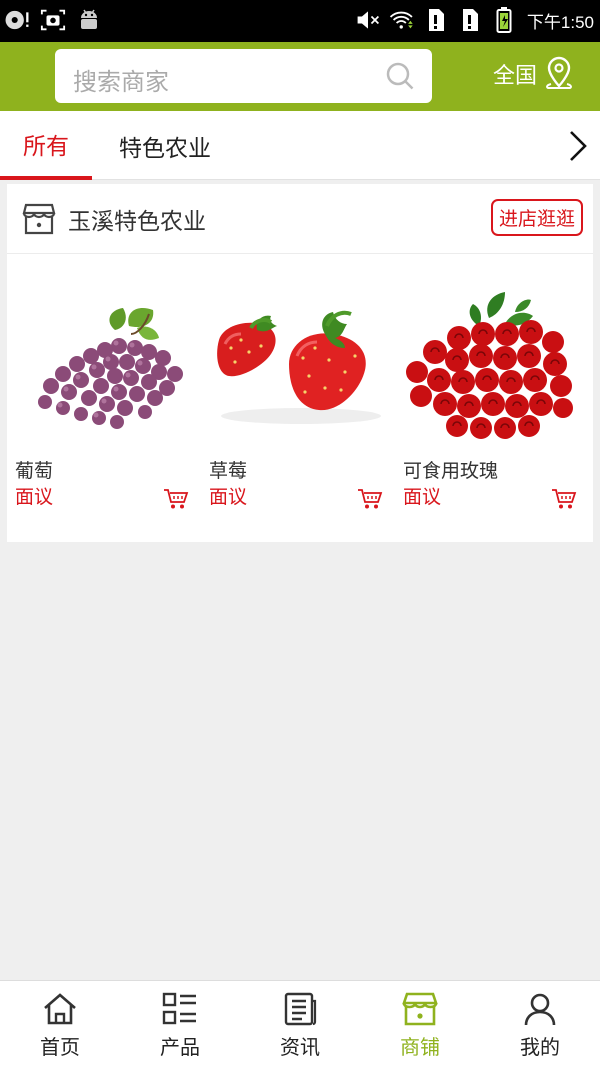 The image size is (600, 1067). I want to click on status-right-icons: 下午1:50, so click(474, 20).